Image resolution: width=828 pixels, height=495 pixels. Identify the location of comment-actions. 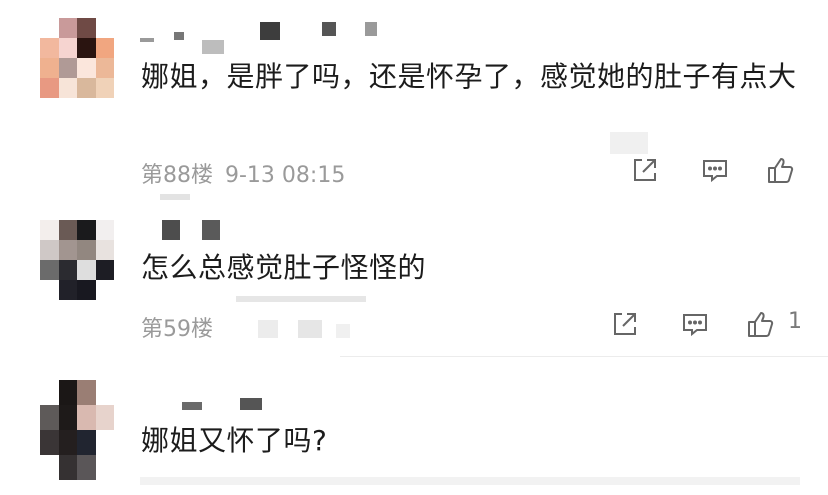
(718, 171).